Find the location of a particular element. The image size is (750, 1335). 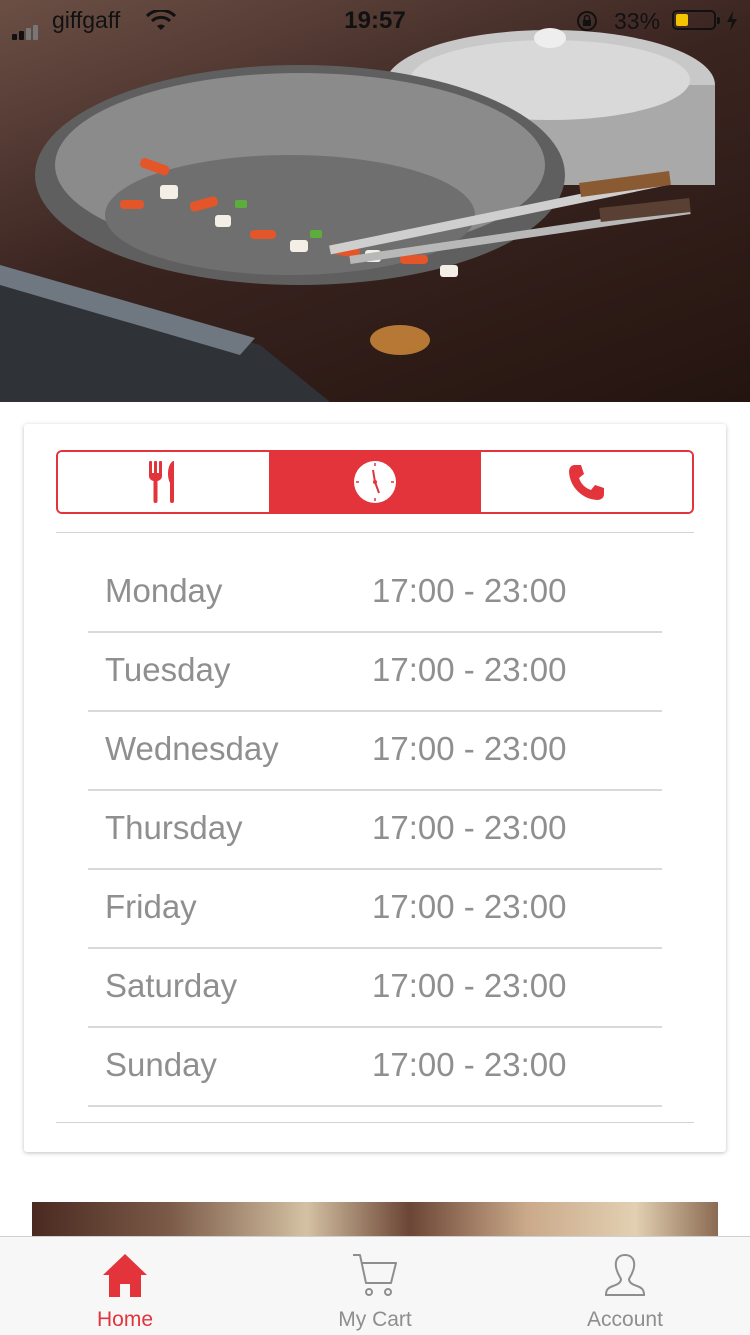

info-segmented-control is located at coordinates (375, 482).